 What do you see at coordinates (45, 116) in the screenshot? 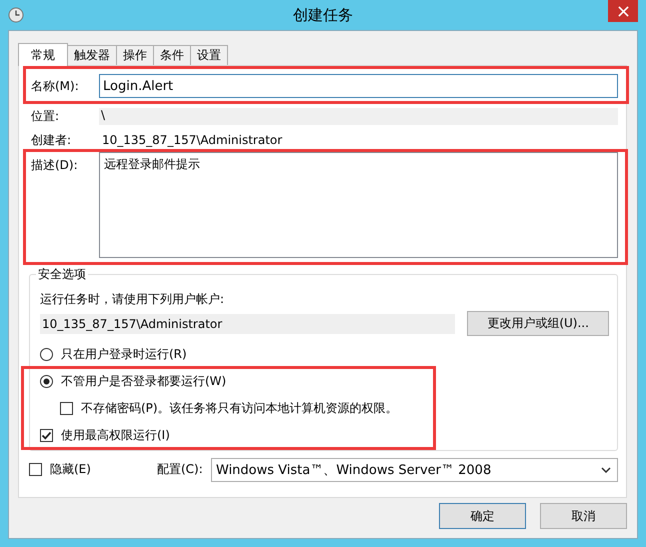
I see `field-label: 位置:` at bounding box center [45, 116].